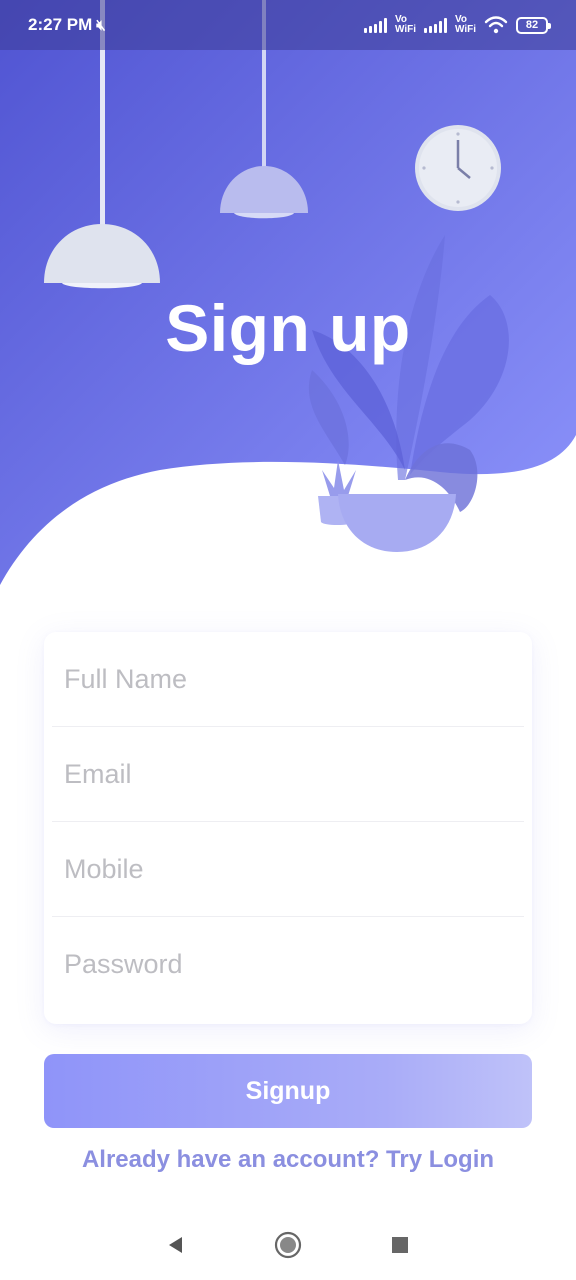  I want to click on full-name-row, so click(288, 679).